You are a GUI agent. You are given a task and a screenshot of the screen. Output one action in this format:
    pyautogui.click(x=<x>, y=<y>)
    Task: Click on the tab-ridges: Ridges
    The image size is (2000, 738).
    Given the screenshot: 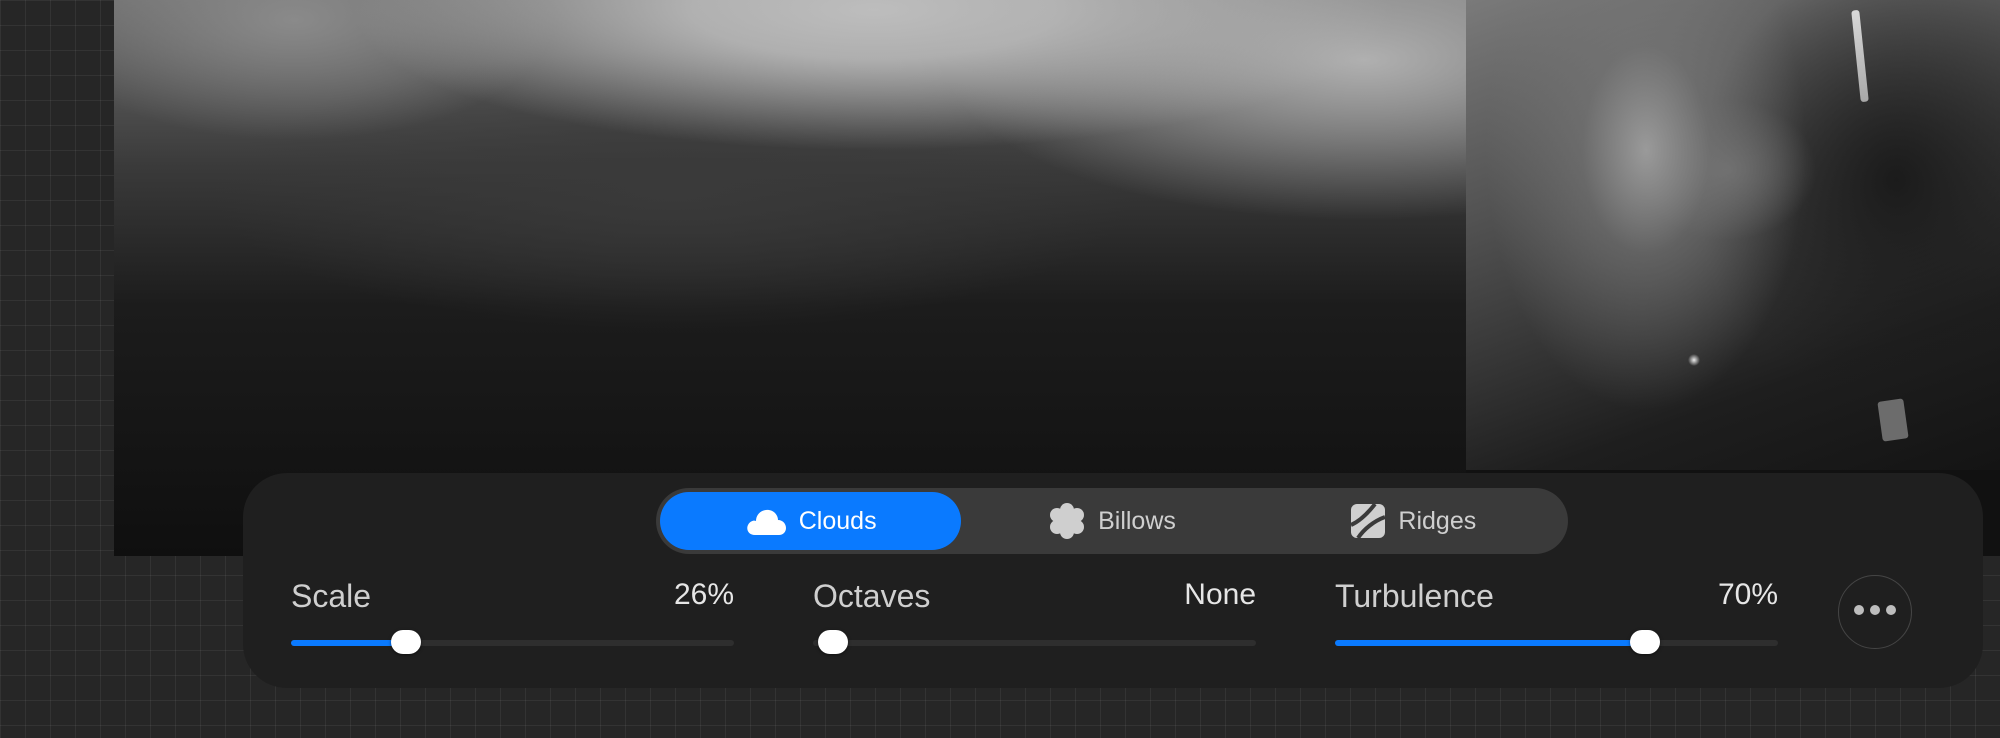 What is the action you would take?
    pyautogui.click(x=1413, y=521)
    